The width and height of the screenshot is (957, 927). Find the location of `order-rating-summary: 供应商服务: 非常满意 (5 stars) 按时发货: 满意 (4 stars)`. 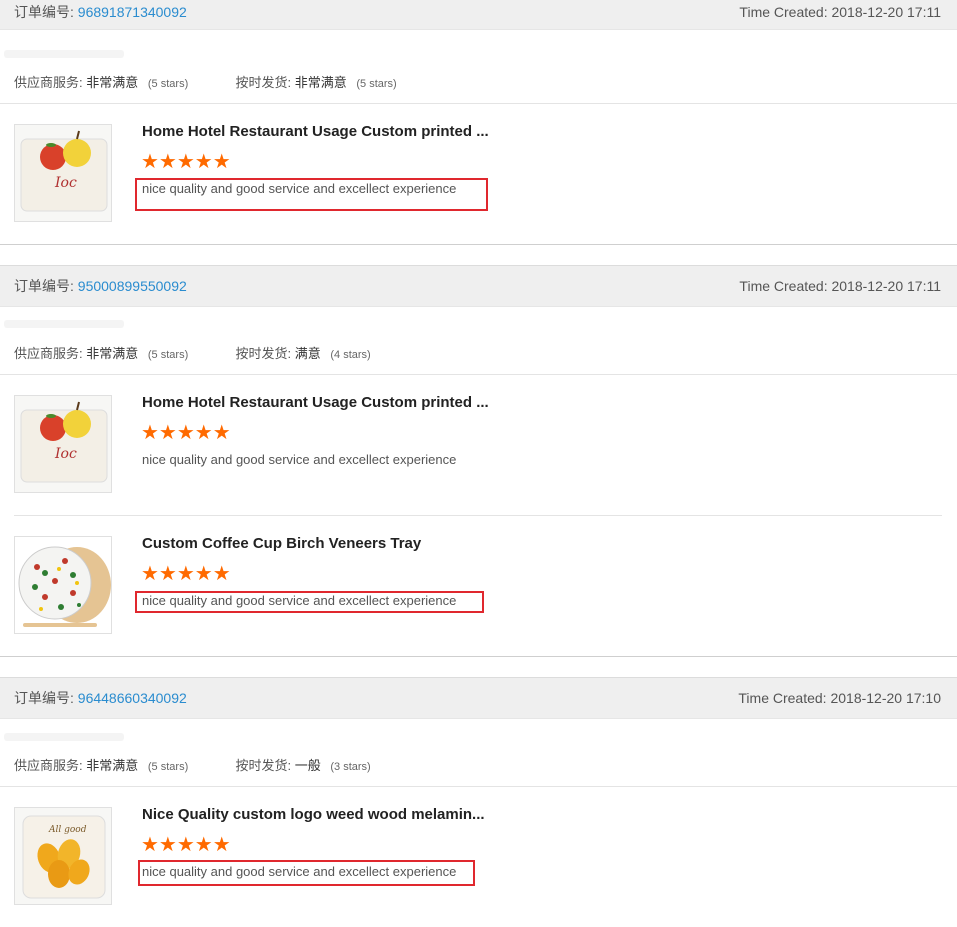

order-rating-summary: 供应商服务: 非常满意 (5 stars) 按时发货: 满意 (4 stars) is located at coordinates (192, 352).